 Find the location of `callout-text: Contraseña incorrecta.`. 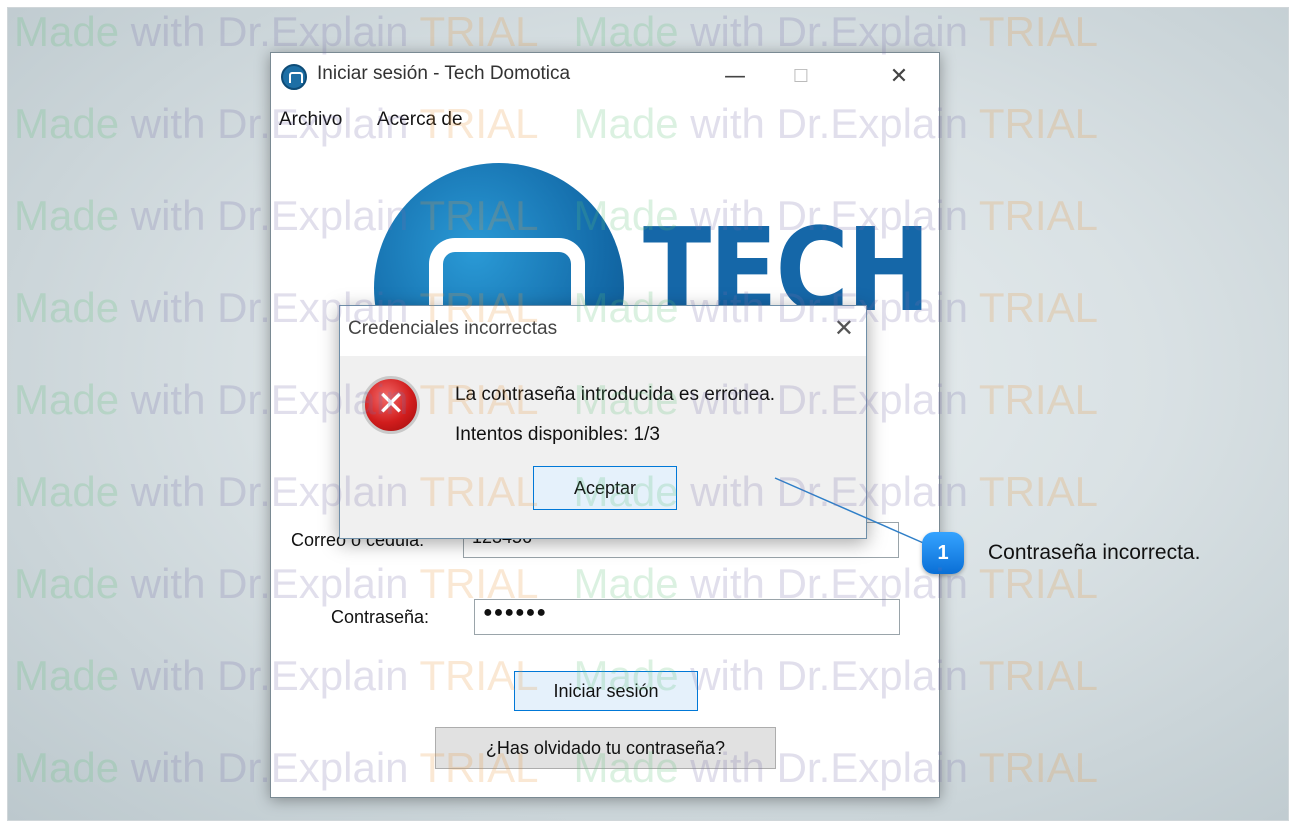

callout-text: Contraseña incorrecta. is located at coordinates (1094, 552).